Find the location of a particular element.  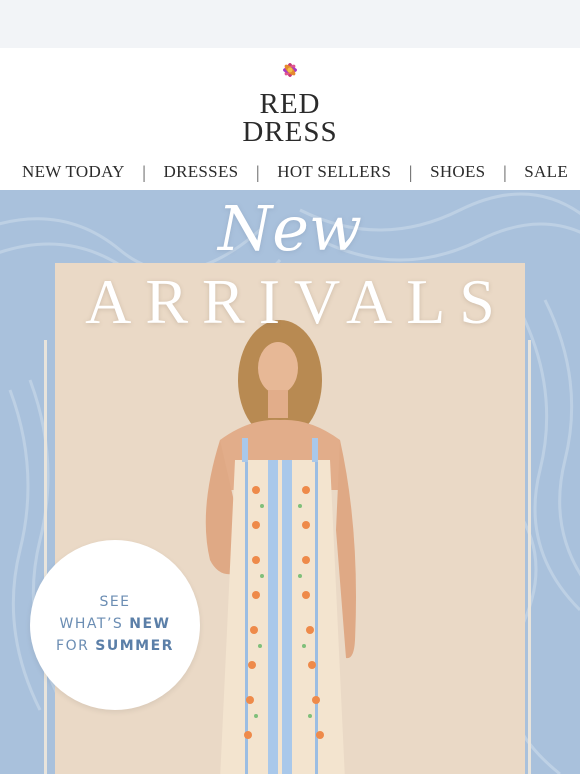

nav-item-shoes: SHOES is located at coordinates (457, 172).